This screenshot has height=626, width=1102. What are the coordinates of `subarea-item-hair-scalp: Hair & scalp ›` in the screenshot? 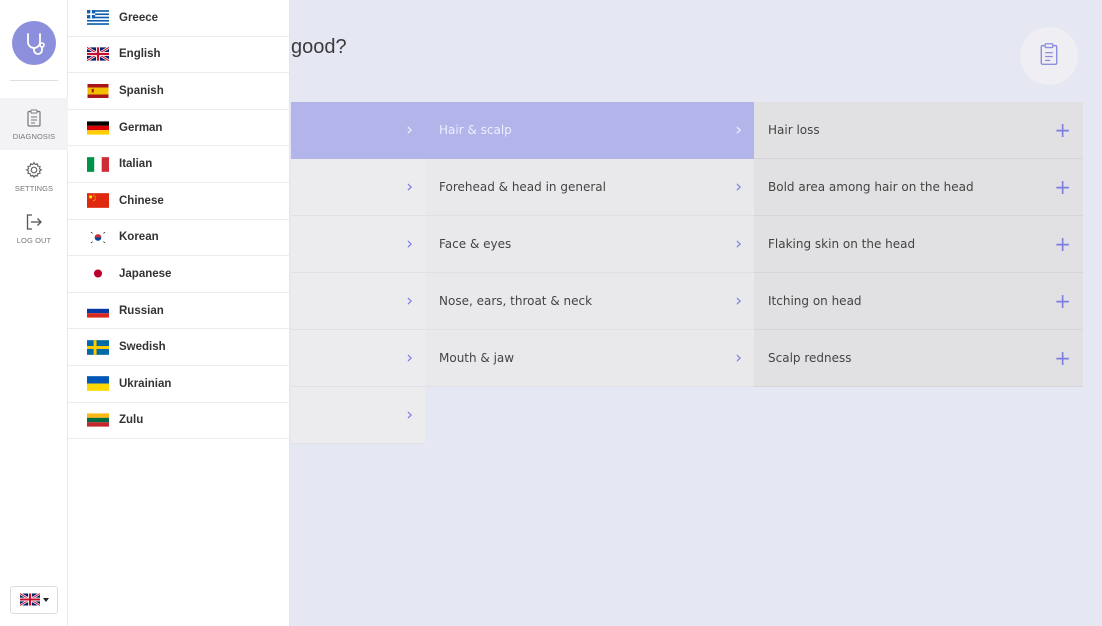 It's located at (589, 130).